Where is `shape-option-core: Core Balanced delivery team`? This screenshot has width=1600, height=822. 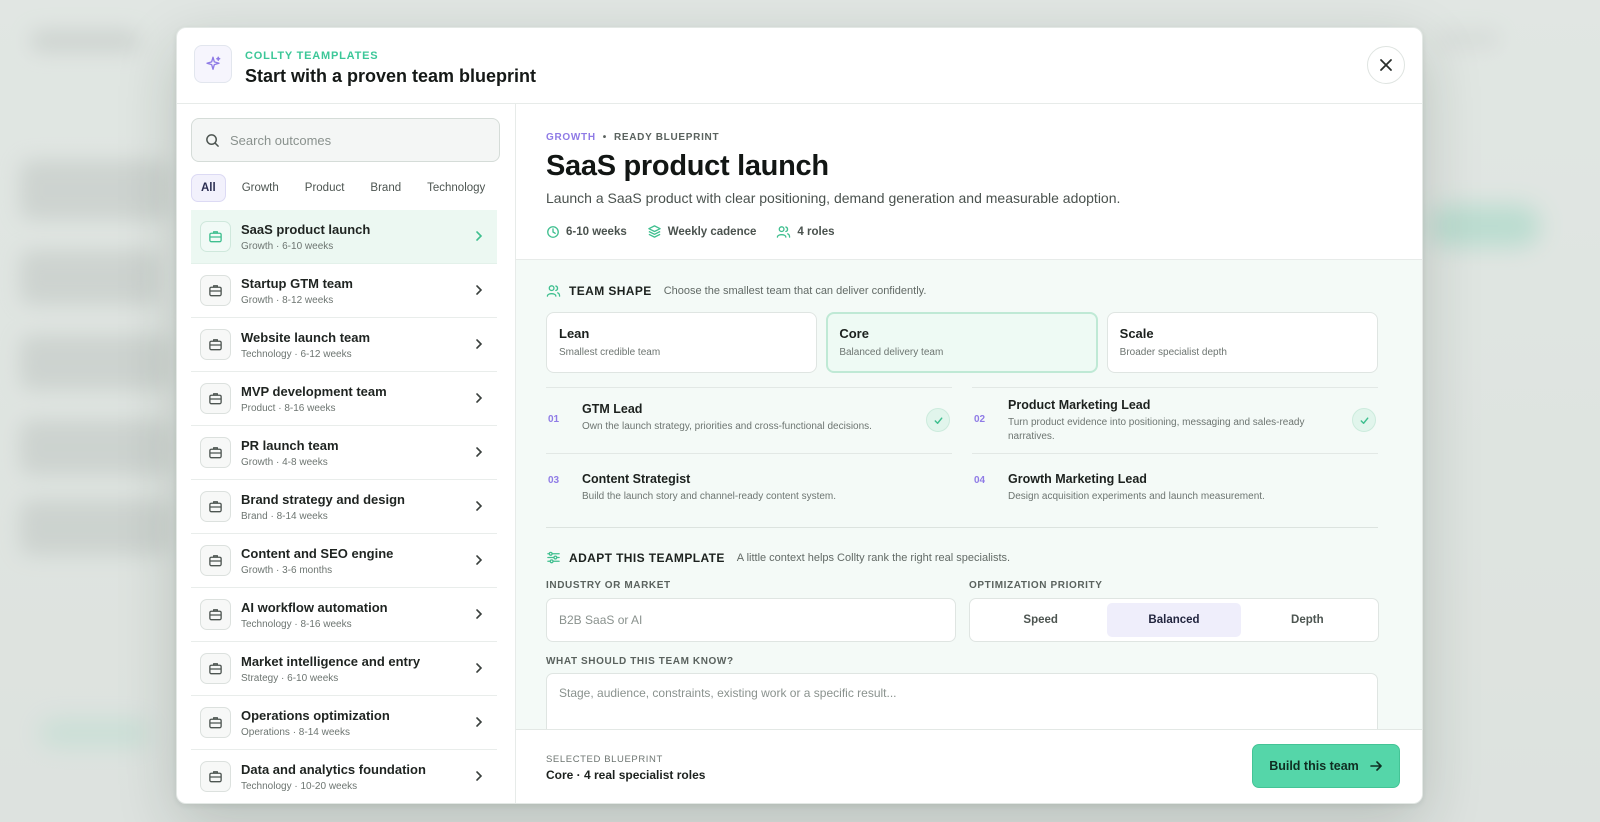 shape-option-core: Core Balanced delivery team is located at coordinates (962, 342).